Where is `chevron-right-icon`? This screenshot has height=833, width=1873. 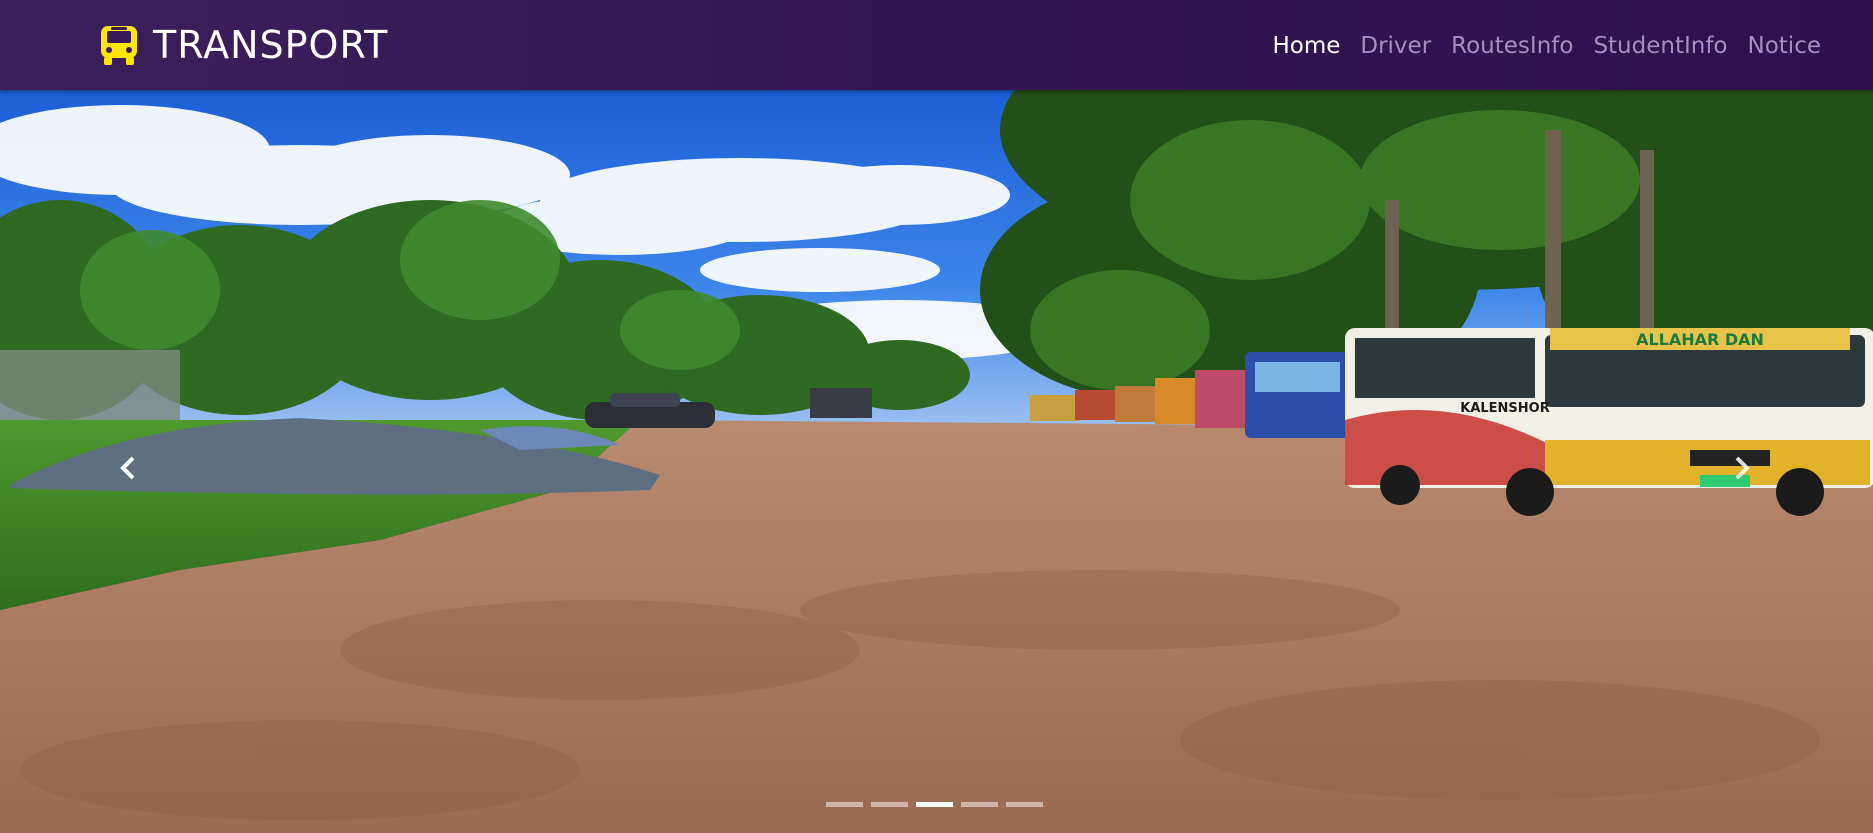 chevron-right-icon is located at coordinates (1742, 470).